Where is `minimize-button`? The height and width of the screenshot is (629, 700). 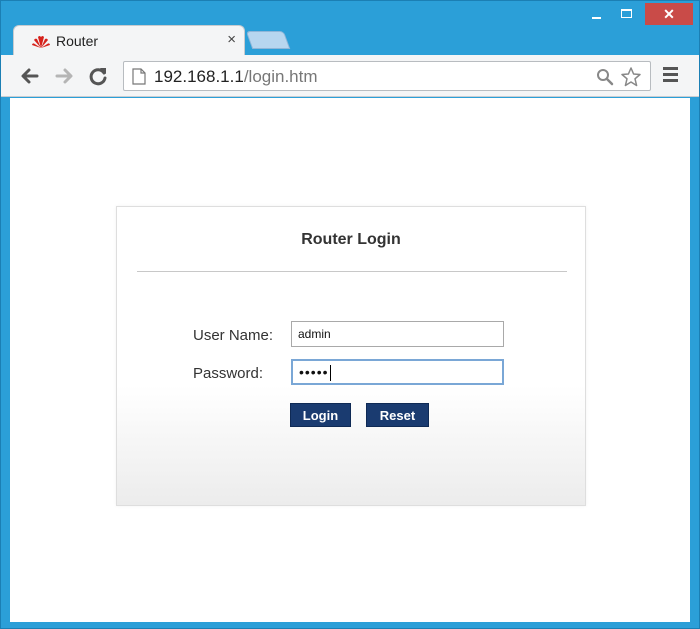 minimize-button is located at coordinates (596, 14).